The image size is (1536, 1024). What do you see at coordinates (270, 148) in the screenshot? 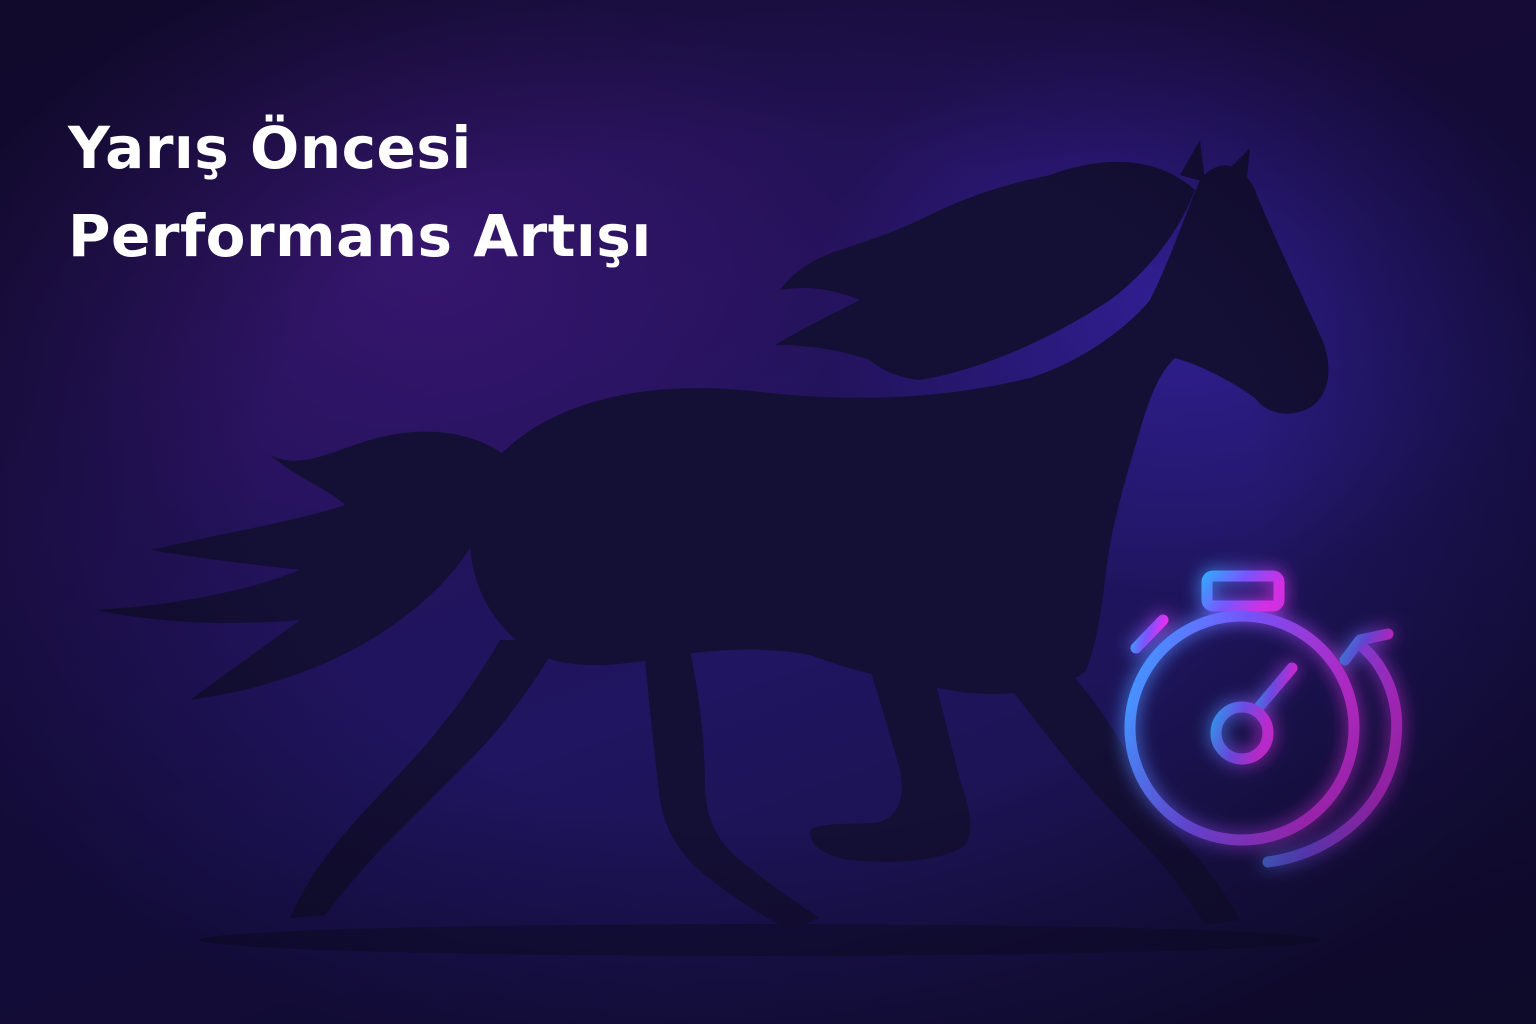
I see `title-line-1: Yarış Öncesi` at bounding box center [270, 148].